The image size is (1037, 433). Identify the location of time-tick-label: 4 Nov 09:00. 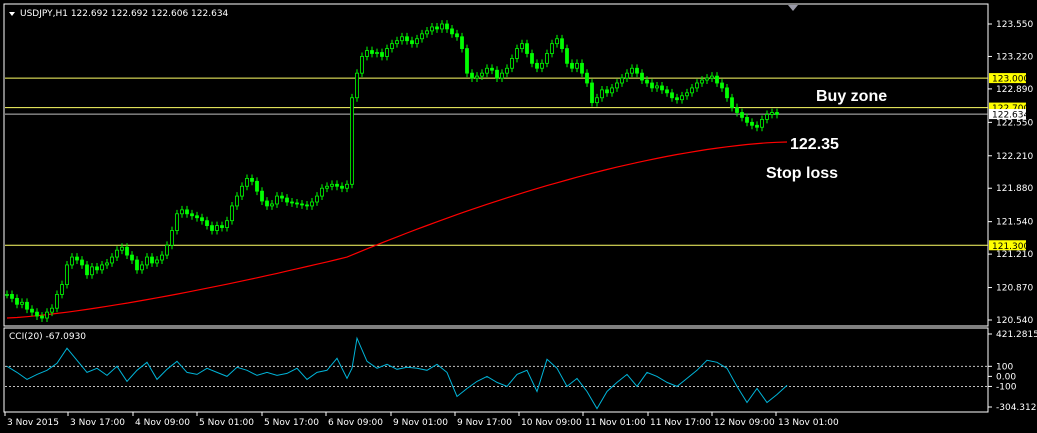
(162, 423).